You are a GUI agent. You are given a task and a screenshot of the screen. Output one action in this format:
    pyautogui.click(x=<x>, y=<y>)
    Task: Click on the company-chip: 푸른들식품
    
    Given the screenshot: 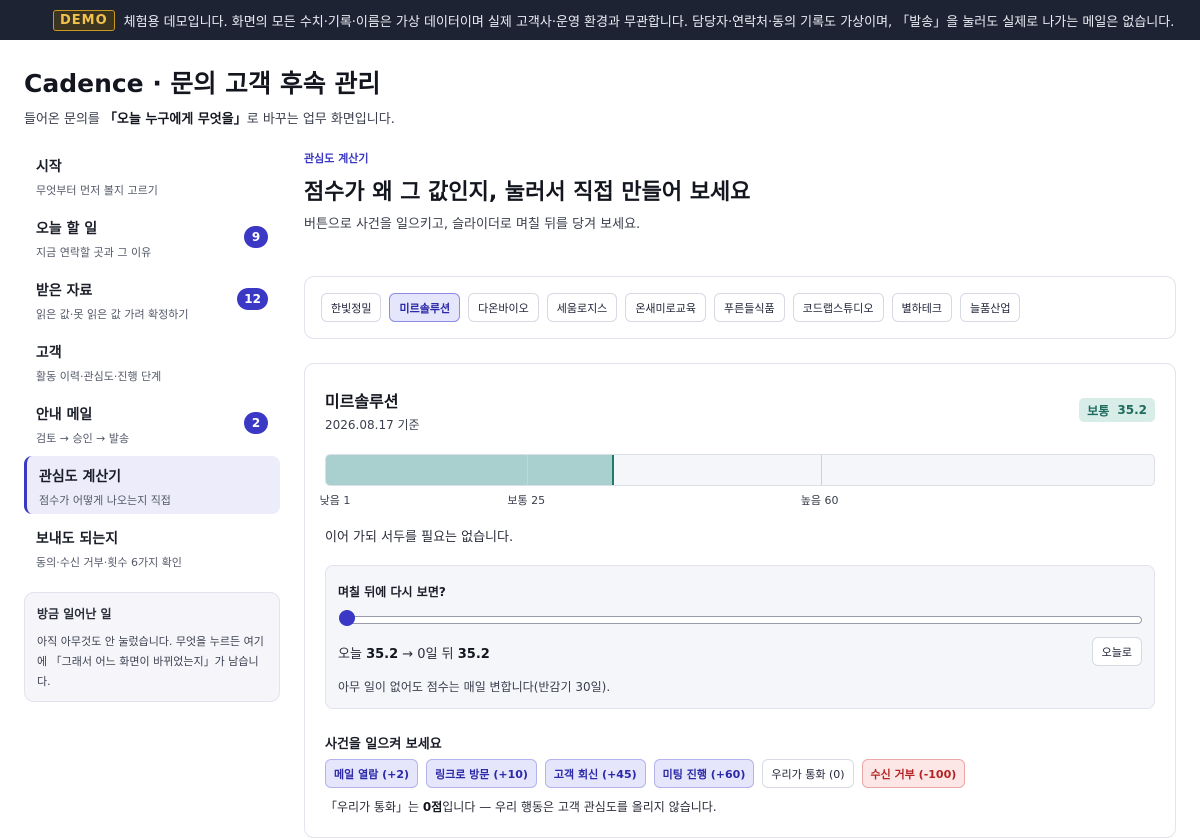 What is the action you would take?
    pyautogui.click(x=749, y=307)
    